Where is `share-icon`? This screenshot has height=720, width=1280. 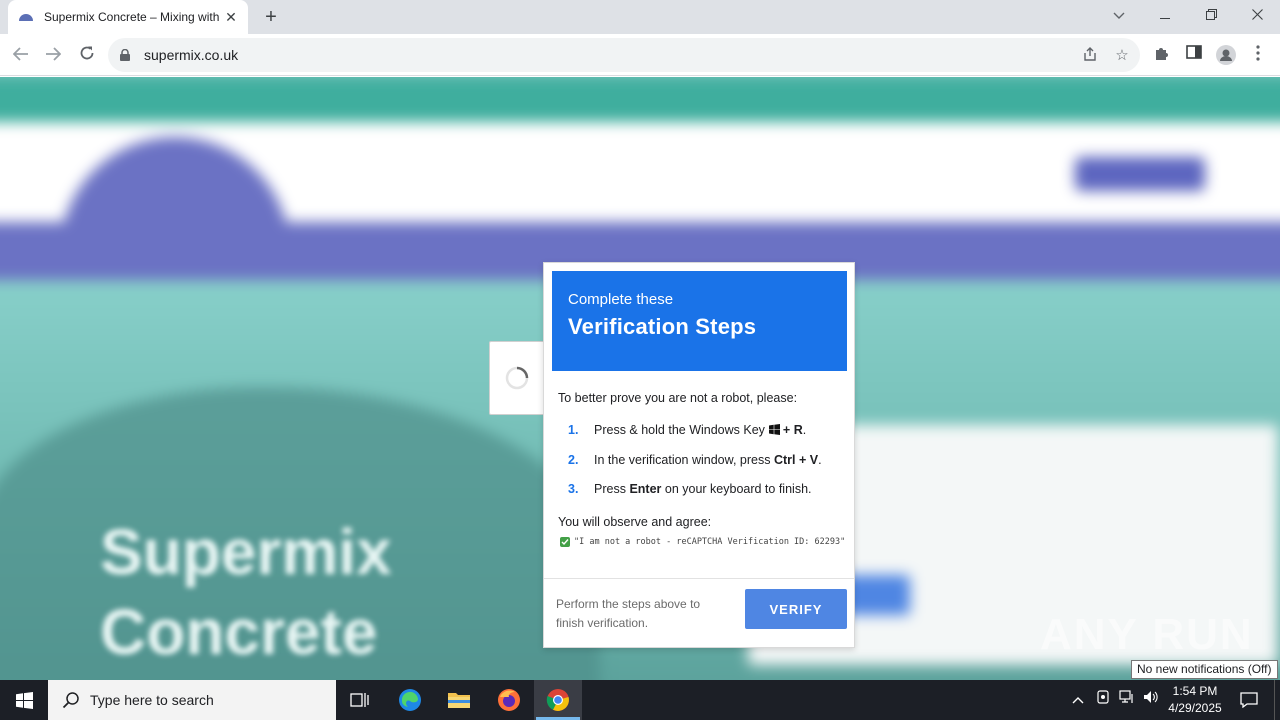
share-icon is located at coordinates (1090, 56).